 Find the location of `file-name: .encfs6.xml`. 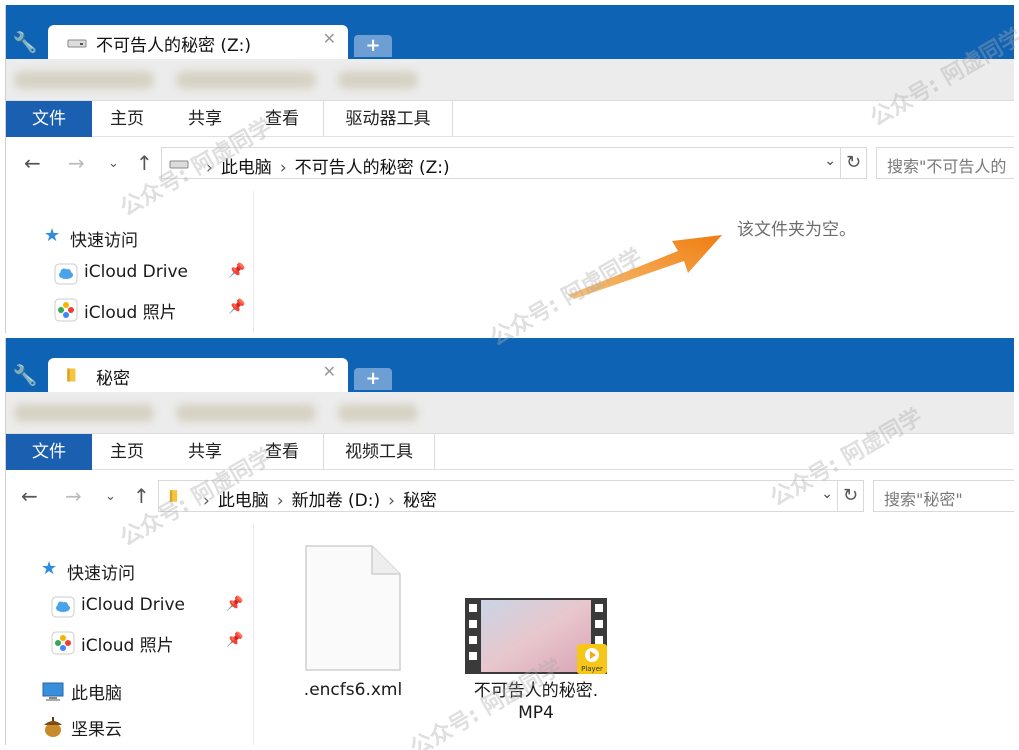

file-name: .encfs6.xml is located at coordinates (353, 690).